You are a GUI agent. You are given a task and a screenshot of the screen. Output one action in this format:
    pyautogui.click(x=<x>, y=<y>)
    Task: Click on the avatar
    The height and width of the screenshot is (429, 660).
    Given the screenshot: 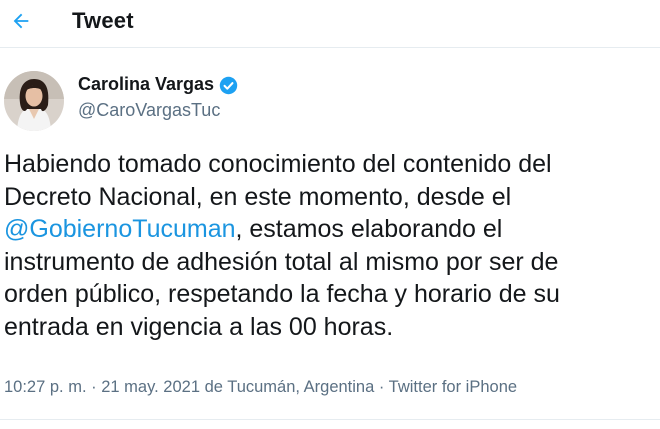 What is the action you would take?
    pyautogui.click(x=34, y=101)
    